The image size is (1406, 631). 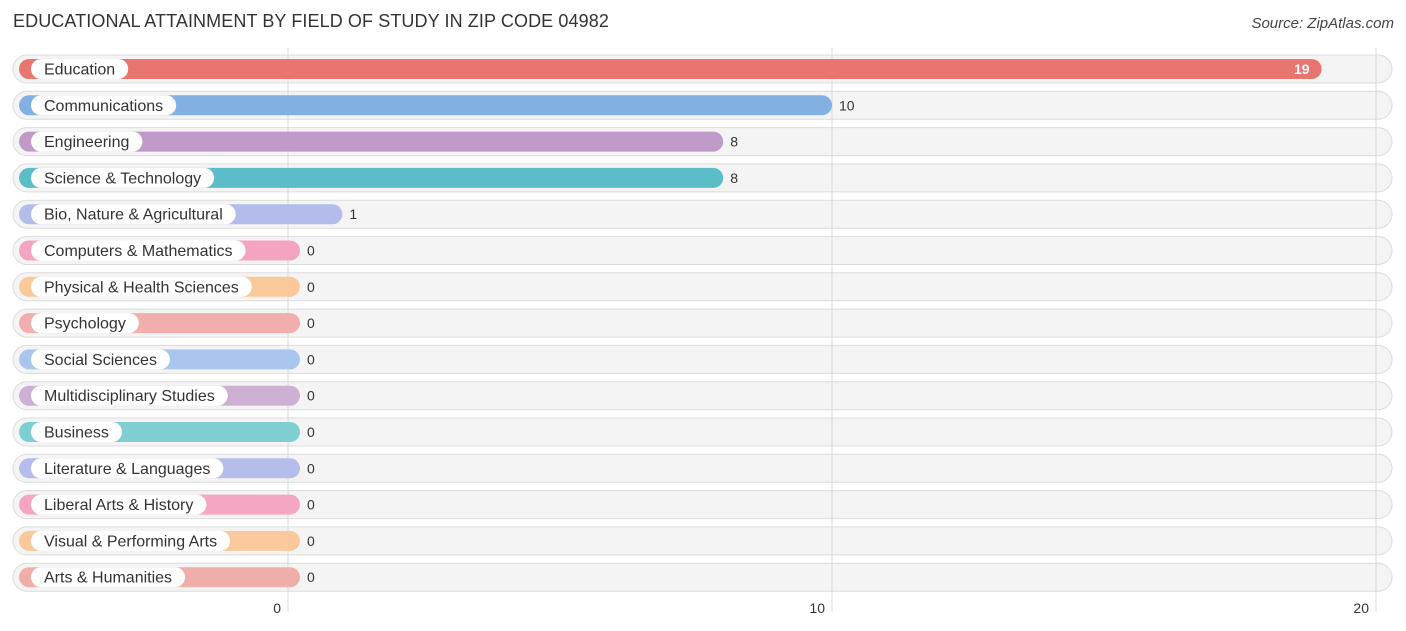 What do you see at coordinates (133, 215) in the screenshot?
I see `category-label: Bio, Nature & Agricultural` at bounding box center [133, 215].